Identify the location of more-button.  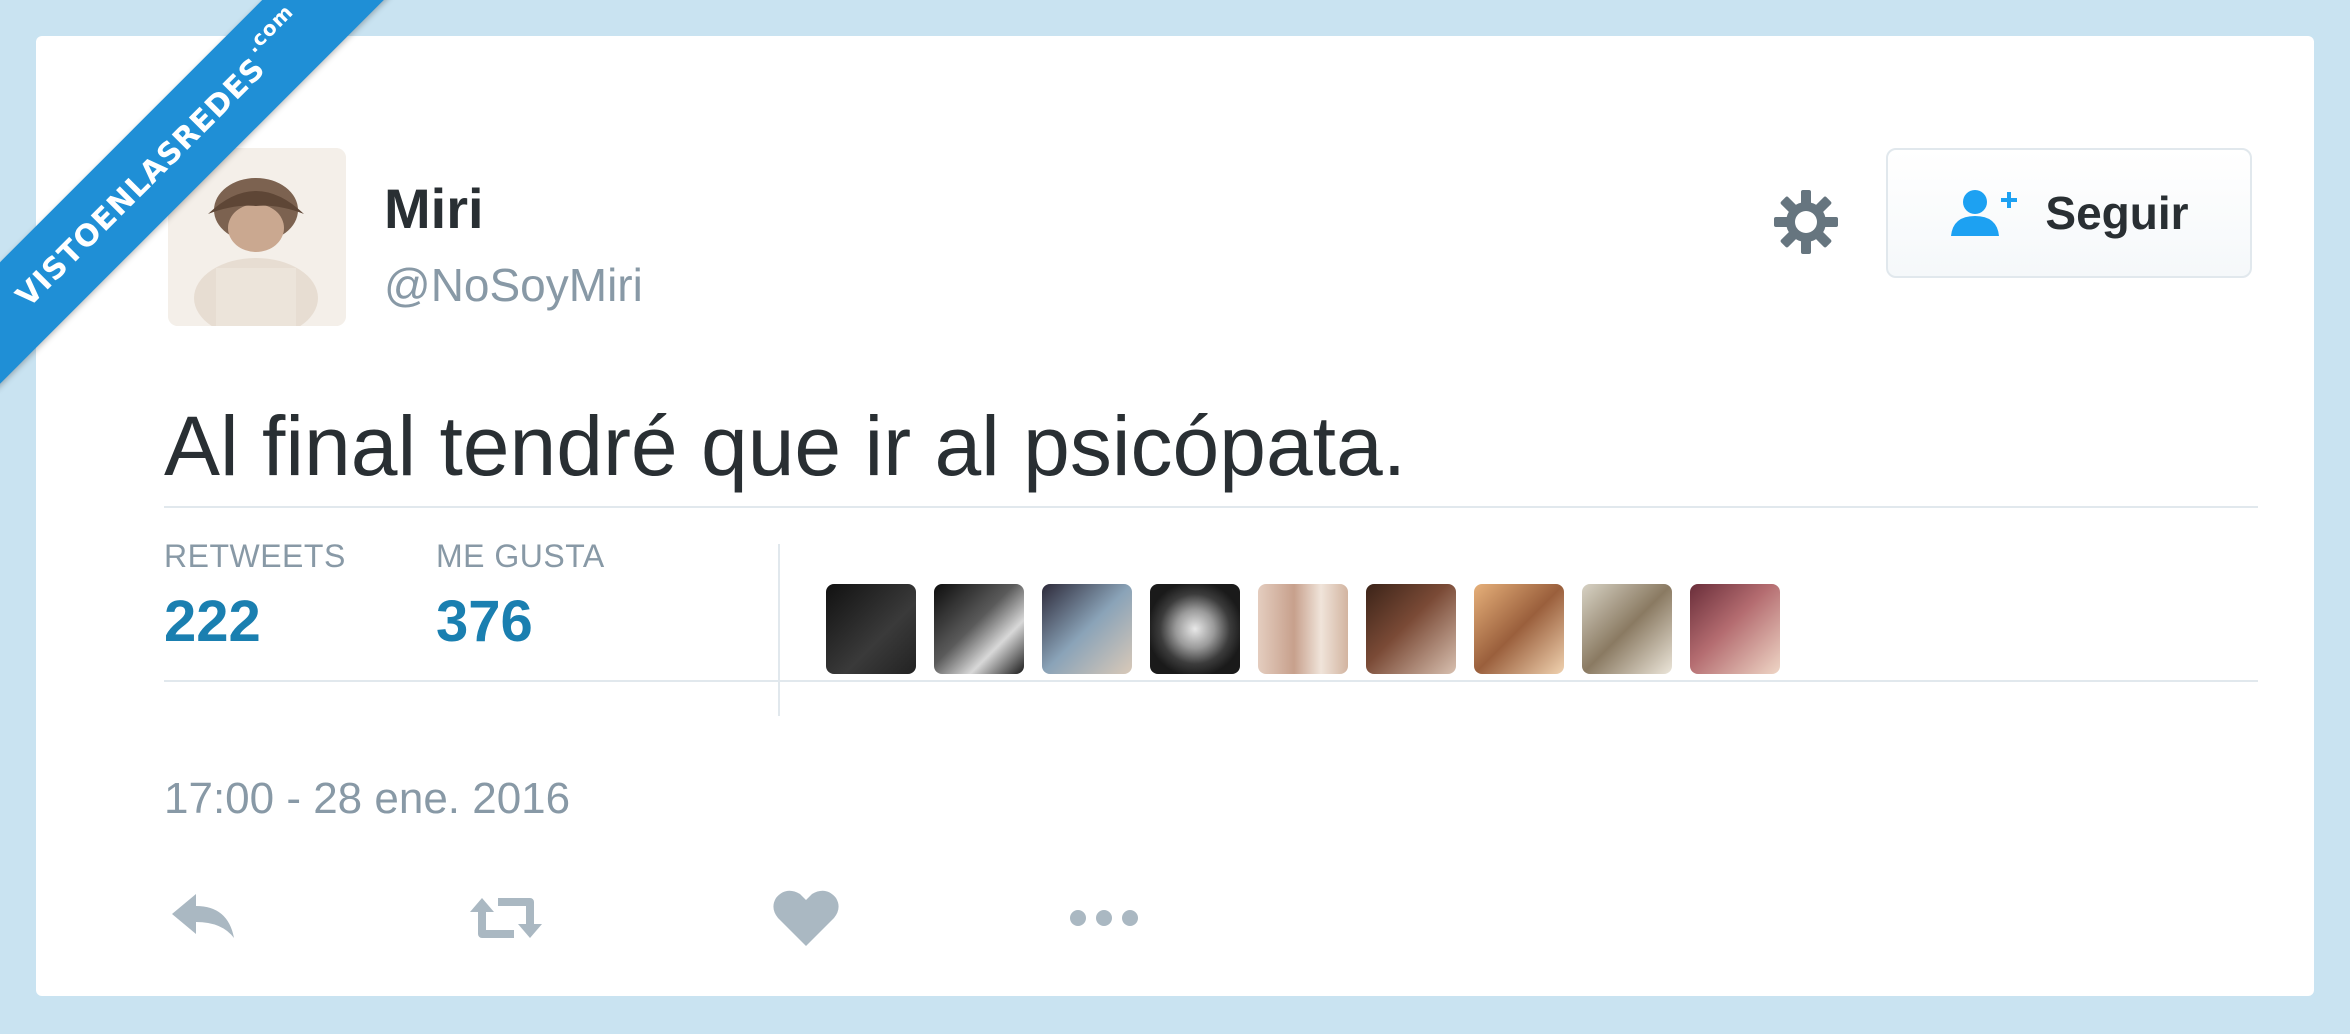
(1104, 918).